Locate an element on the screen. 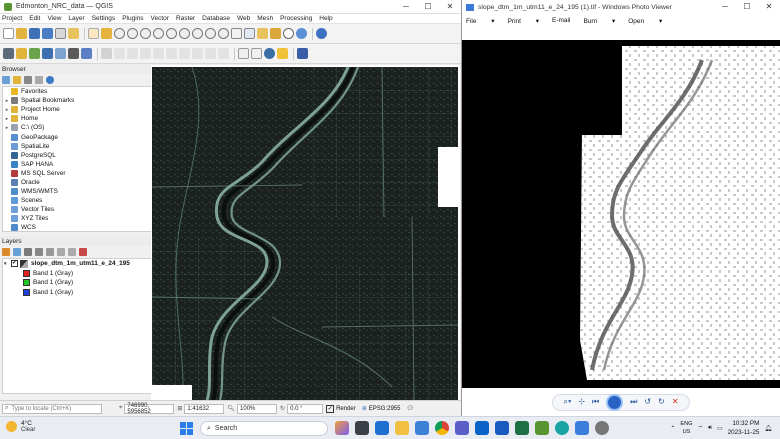 The image size is (780, 439). save-project-icon is located at coordinates (34, 33).